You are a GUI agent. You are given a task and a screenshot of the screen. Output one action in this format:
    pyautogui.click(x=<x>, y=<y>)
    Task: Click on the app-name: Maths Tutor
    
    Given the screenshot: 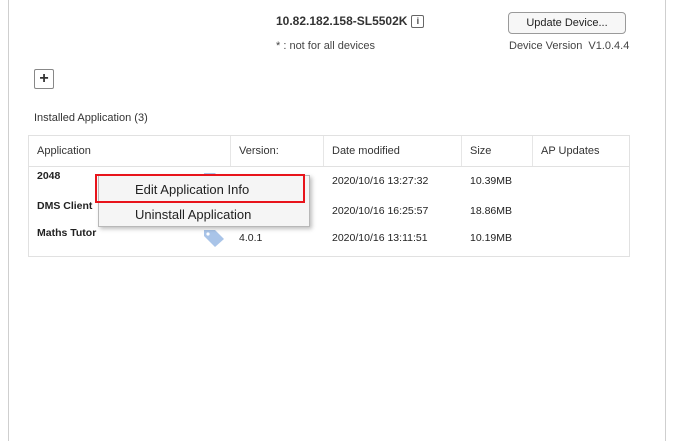 What is the action you would take?
    pyautogui.click(x=67, y=233)
    